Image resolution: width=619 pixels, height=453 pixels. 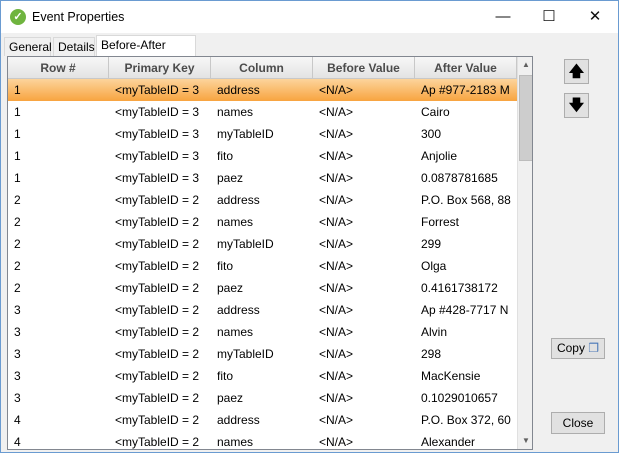 I want to click on scroll-up-icon: ▲, so click(x=525, y=65).